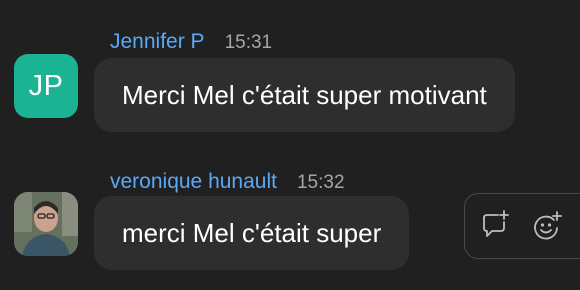 This screenshot has height=290, width=580. I want to click on message-bubble: merci Mel c'était super, so click(252, 233).